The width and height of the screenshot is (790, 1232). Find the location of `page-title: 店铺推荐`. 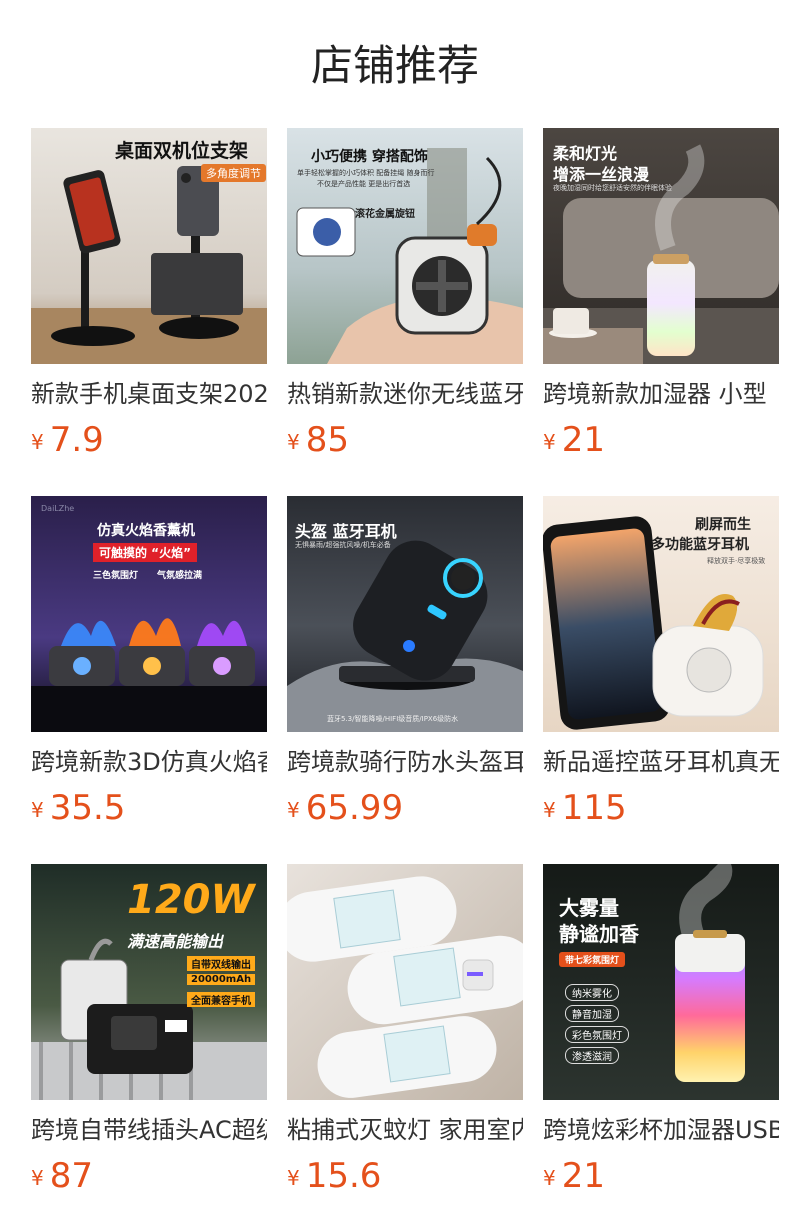

page-title: 店铺推荐 is located at coordinates (394, 65).